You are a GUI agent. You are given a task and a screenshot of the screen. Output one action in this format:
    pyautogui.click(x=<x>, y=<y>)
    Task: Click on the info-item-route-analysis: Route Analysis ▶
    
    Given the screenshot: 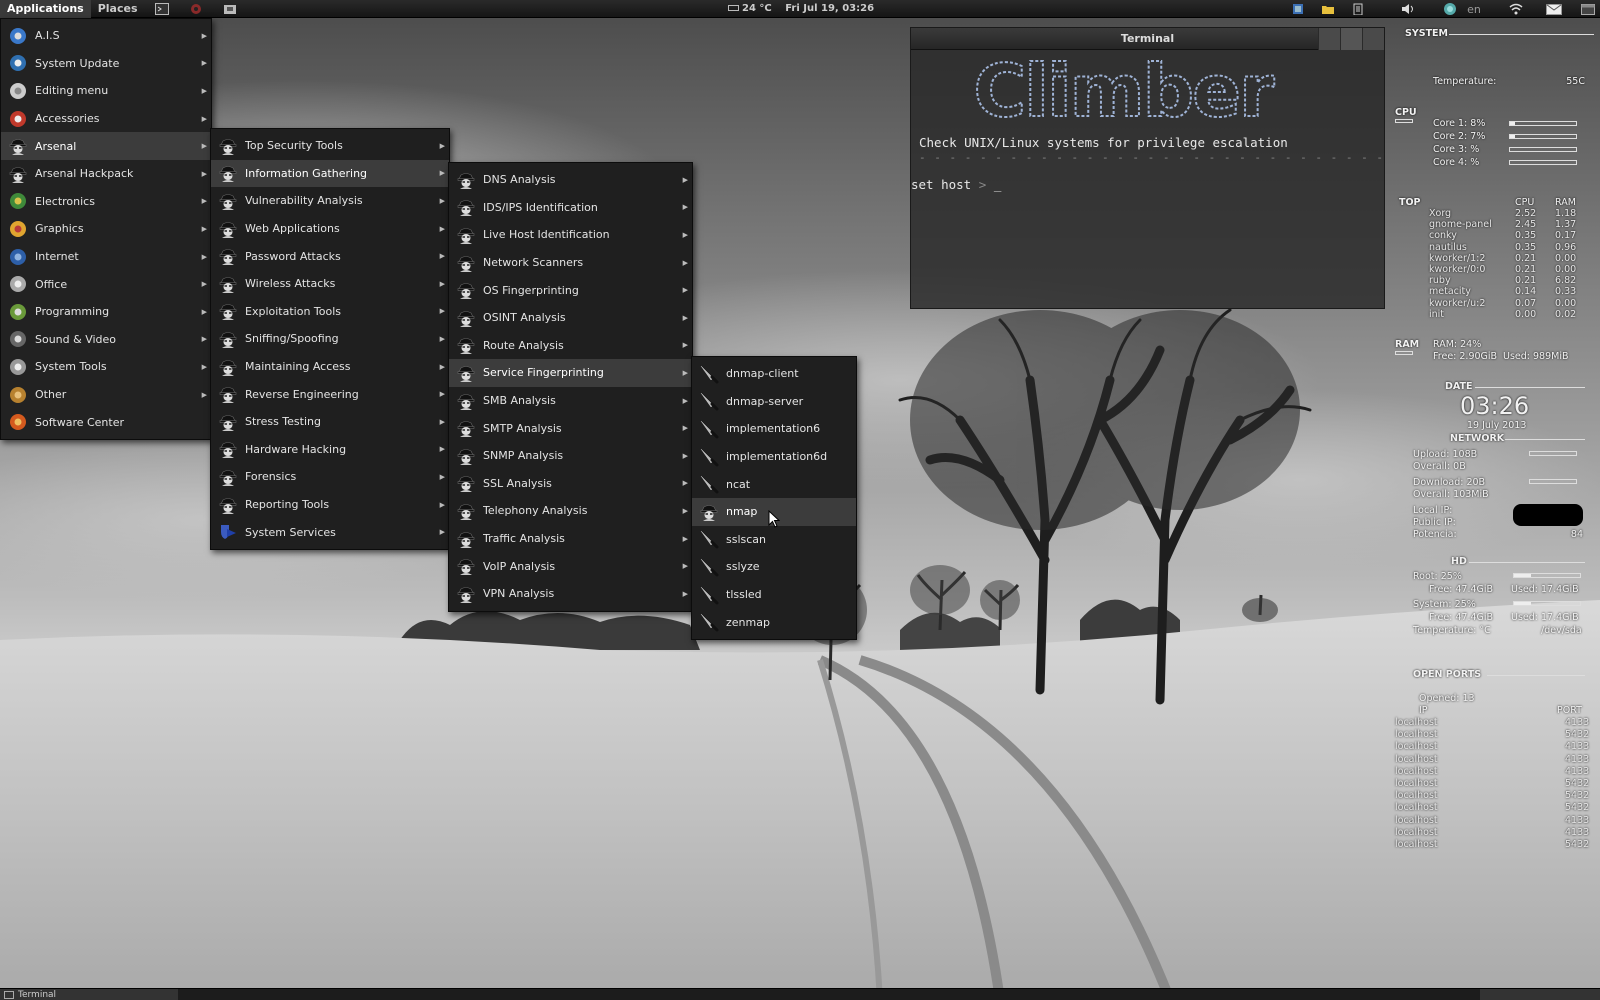 What is the action you would take?
    pyautogui.click(x=570, y=346)
    